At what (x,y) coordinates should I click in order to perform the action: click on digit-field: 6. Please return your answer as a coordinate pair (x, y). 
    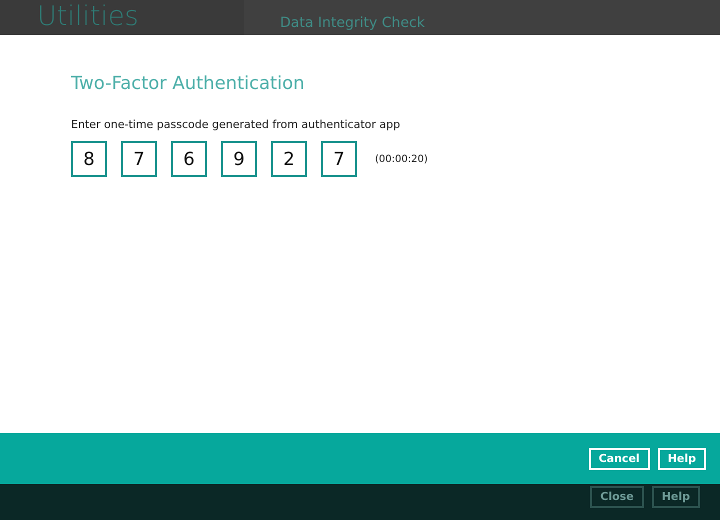
    Looking at the image, I should click on (189, 159).